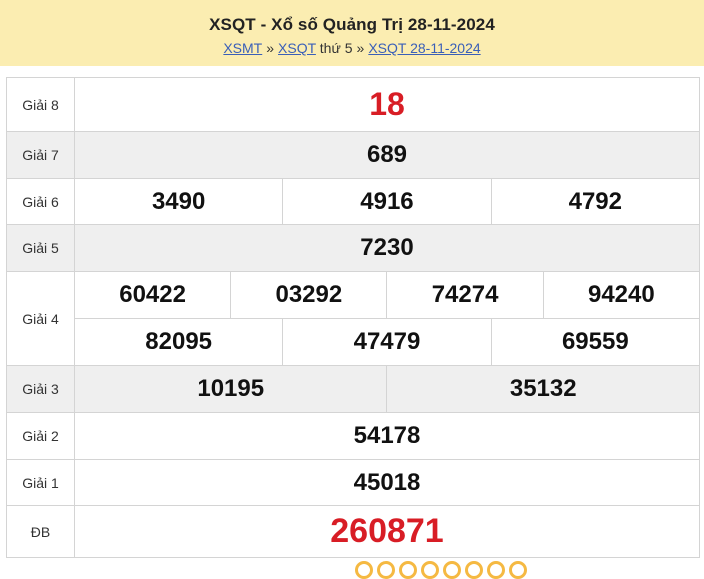 This screenshot has width=704, height=579. What do you see at coordinates (178, 201) in the screenshot?
I see `prize-number: 3490` at bounding box center [178, 201].